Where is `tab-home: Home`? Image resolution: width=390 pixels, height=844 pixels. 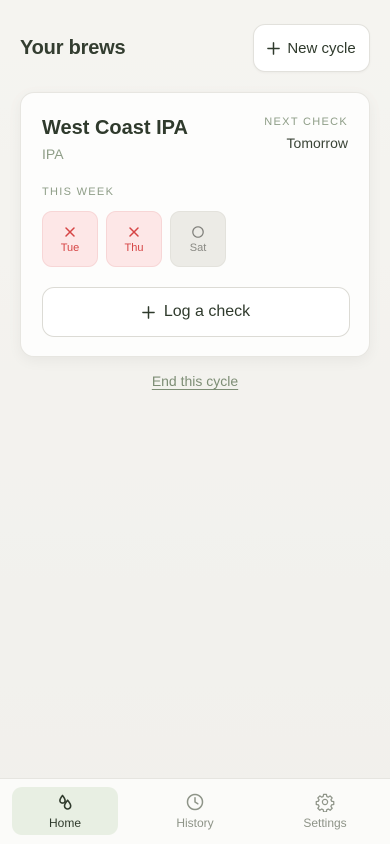 tab-home: Home is located at coordinates (65, 811).